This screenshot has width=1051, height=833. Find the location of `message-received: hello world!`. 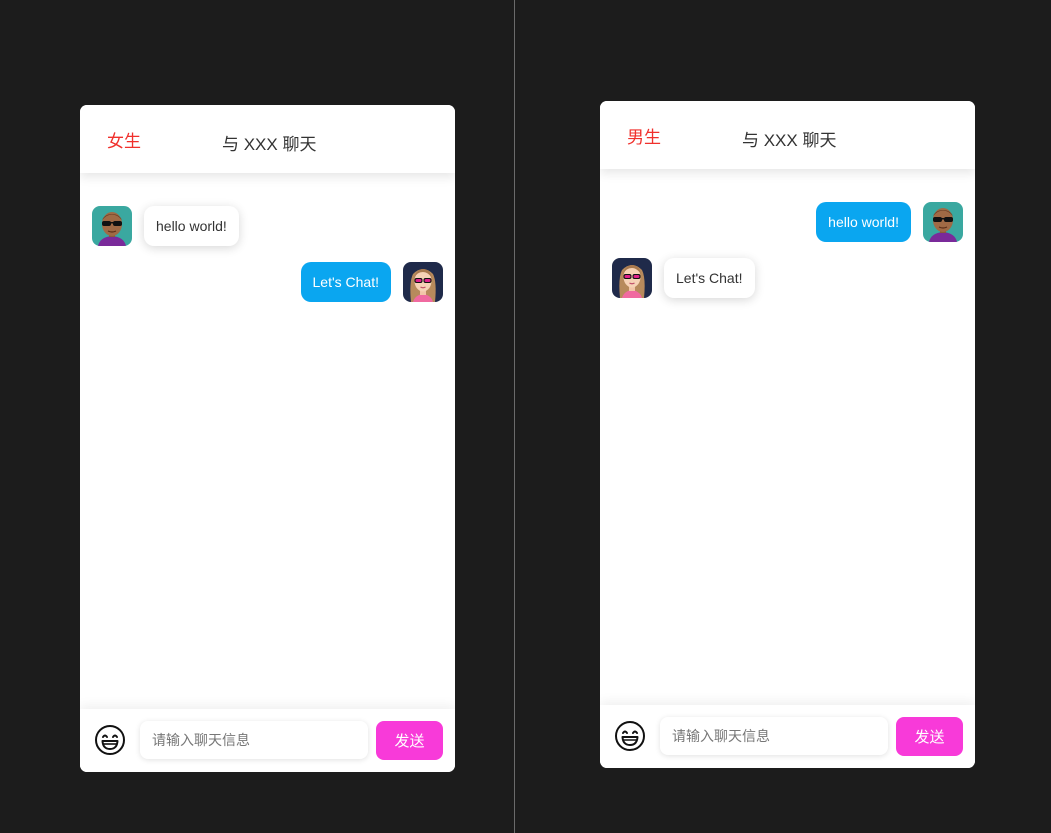

message-received: hello world! is located at coordinates (272, 226).